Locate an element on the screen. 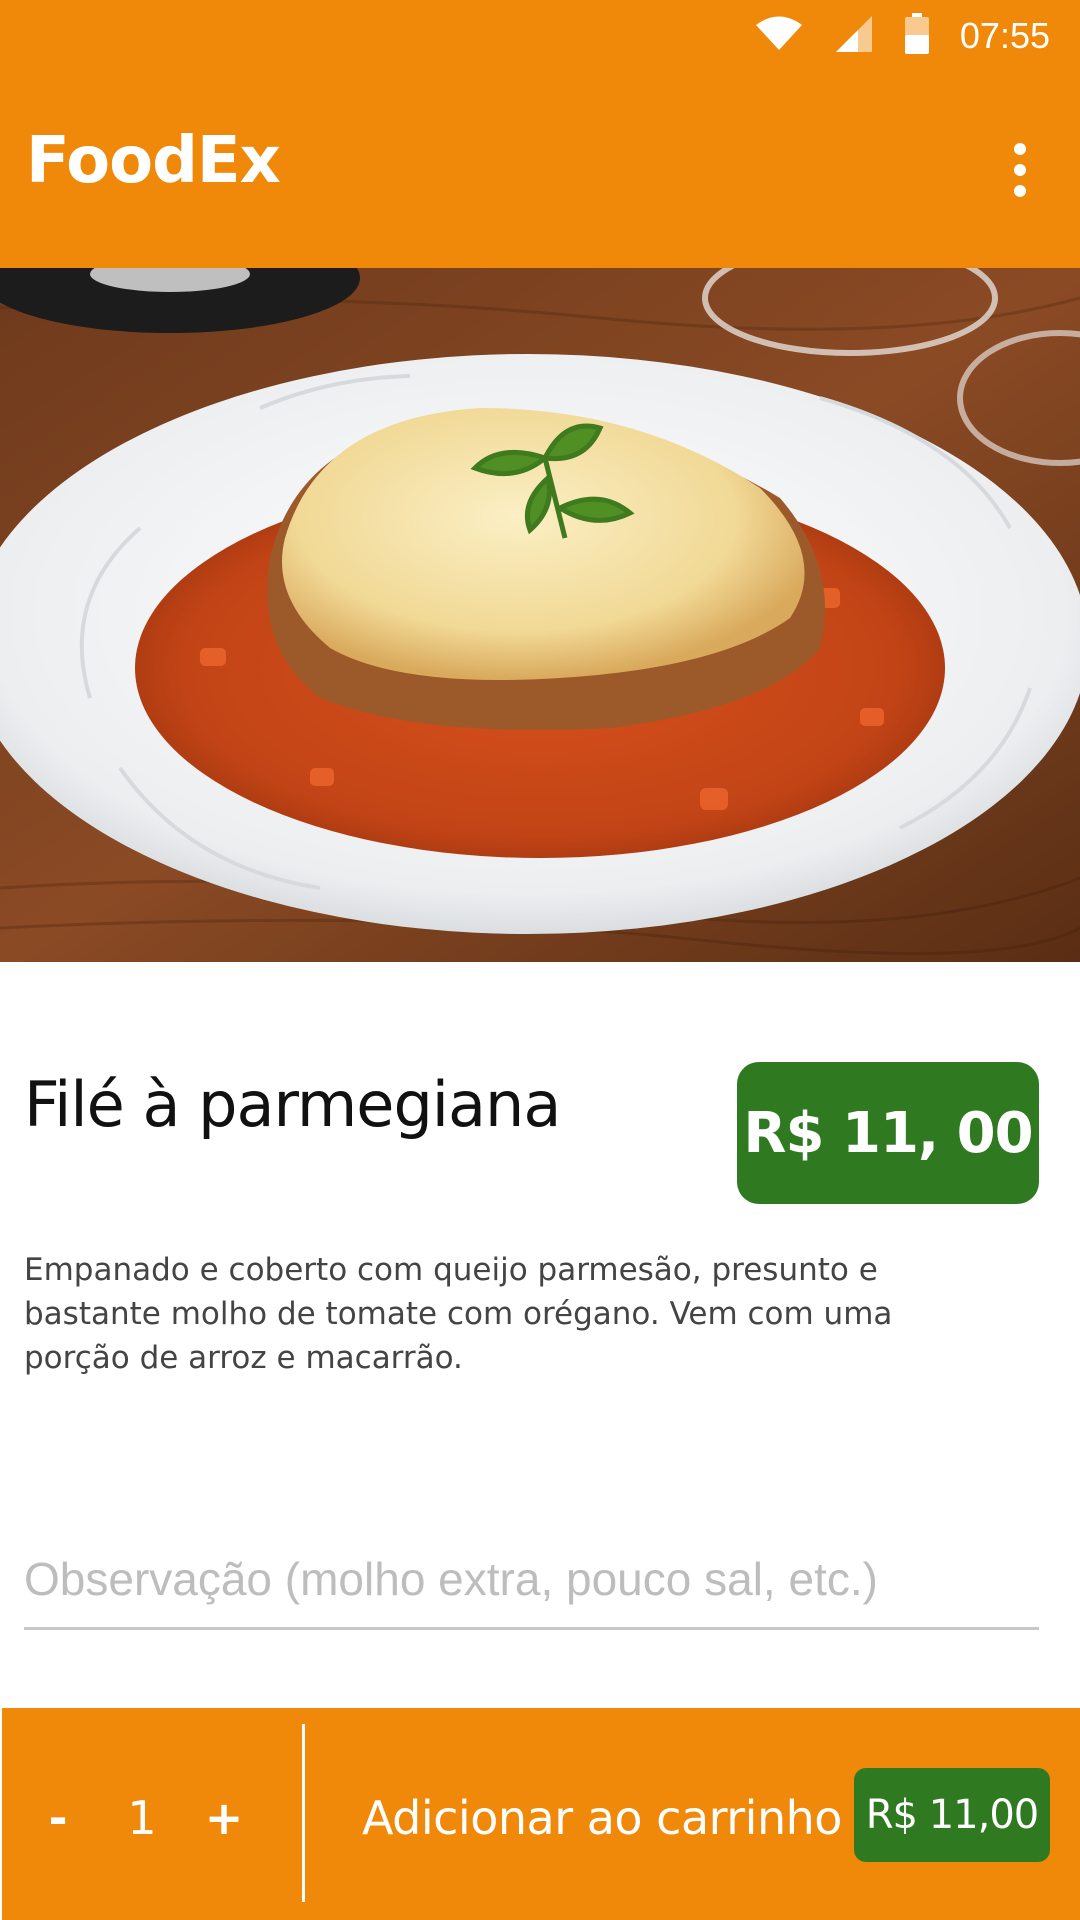 Image resolution: width=1080 pixels, height=1920 pixels. status-time: 07:55 is located at coordinates (1004, 35).